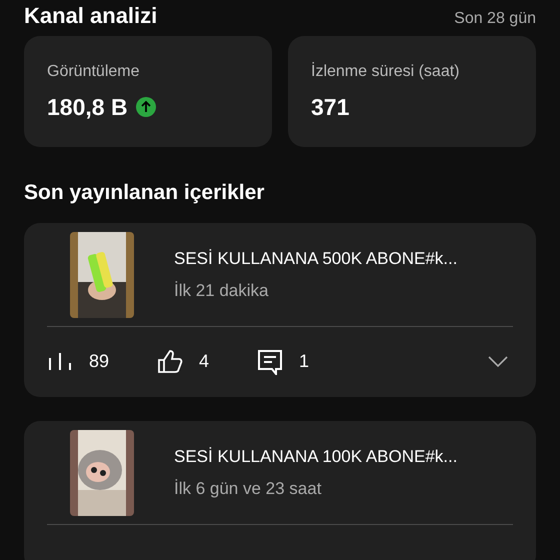 This screenshot has width=560, height=560. I want to click on video-age: İlk 6 gün ve 23 saat, so click(248, 489).